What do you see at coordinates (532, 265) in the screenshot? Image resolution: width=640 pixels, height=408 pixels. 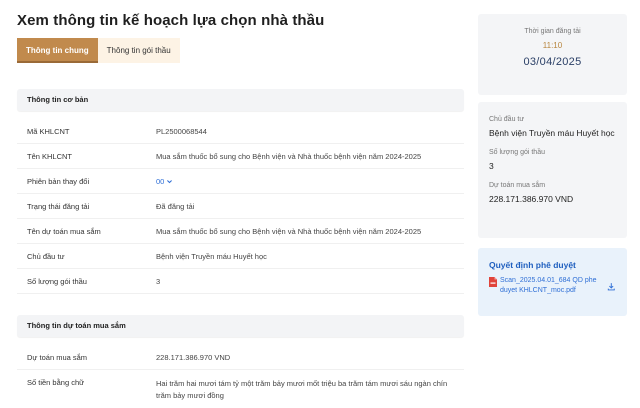 I see `decision-title: Quyết định phê duyệt` at bounding box center [532, 265].